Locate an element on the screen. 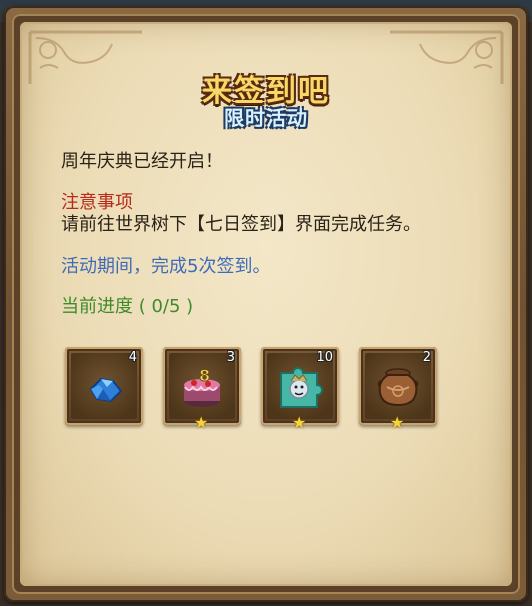 The image size is (532, 606). svg-text: 8 is located at coordinates (204, 375).